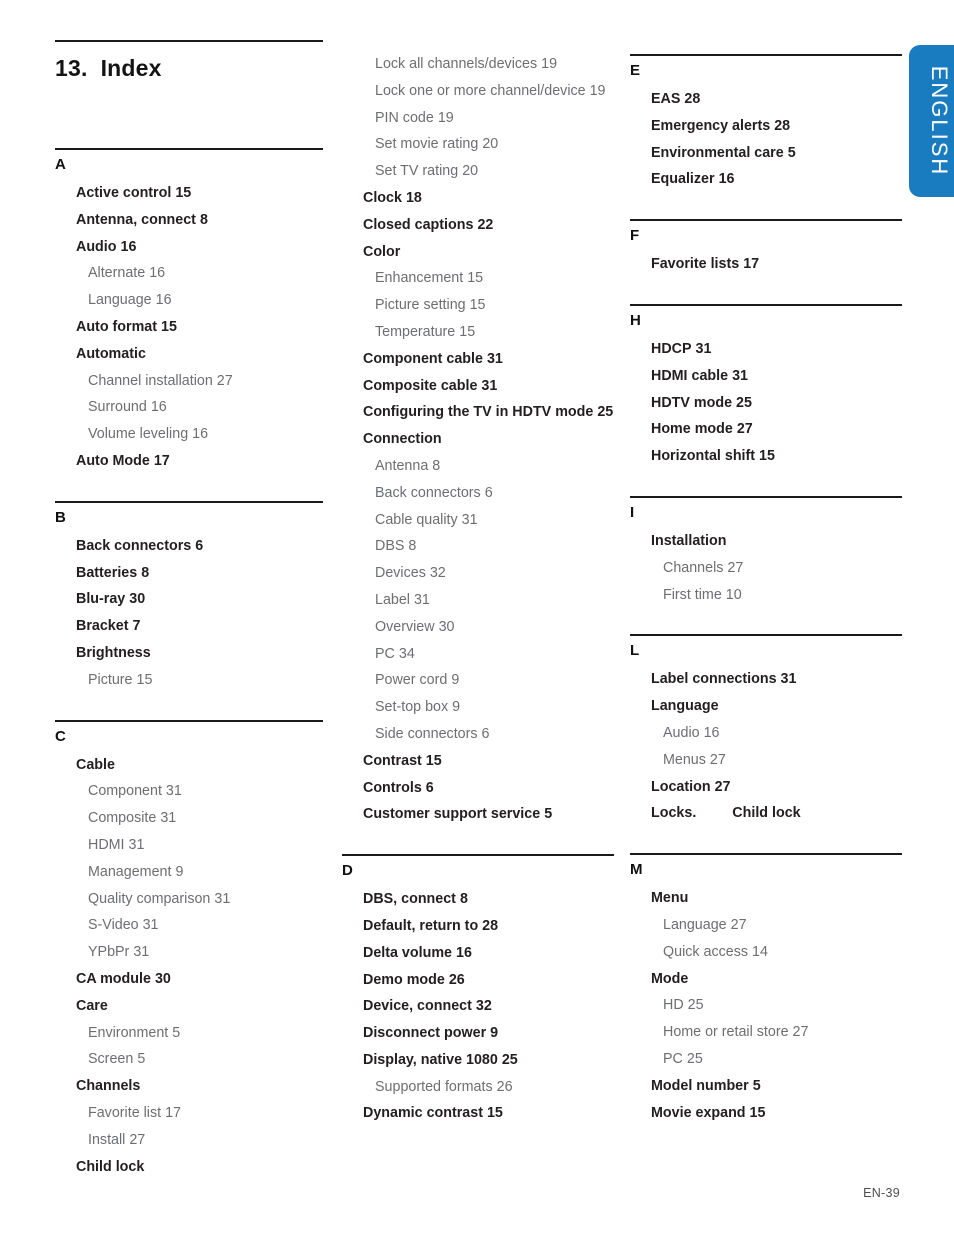 The height and width of the screenshot is (1235, 954). Describe the element at coordinates (436, 465) in the screenshot. I see `index-entry-page: 8` at that location.